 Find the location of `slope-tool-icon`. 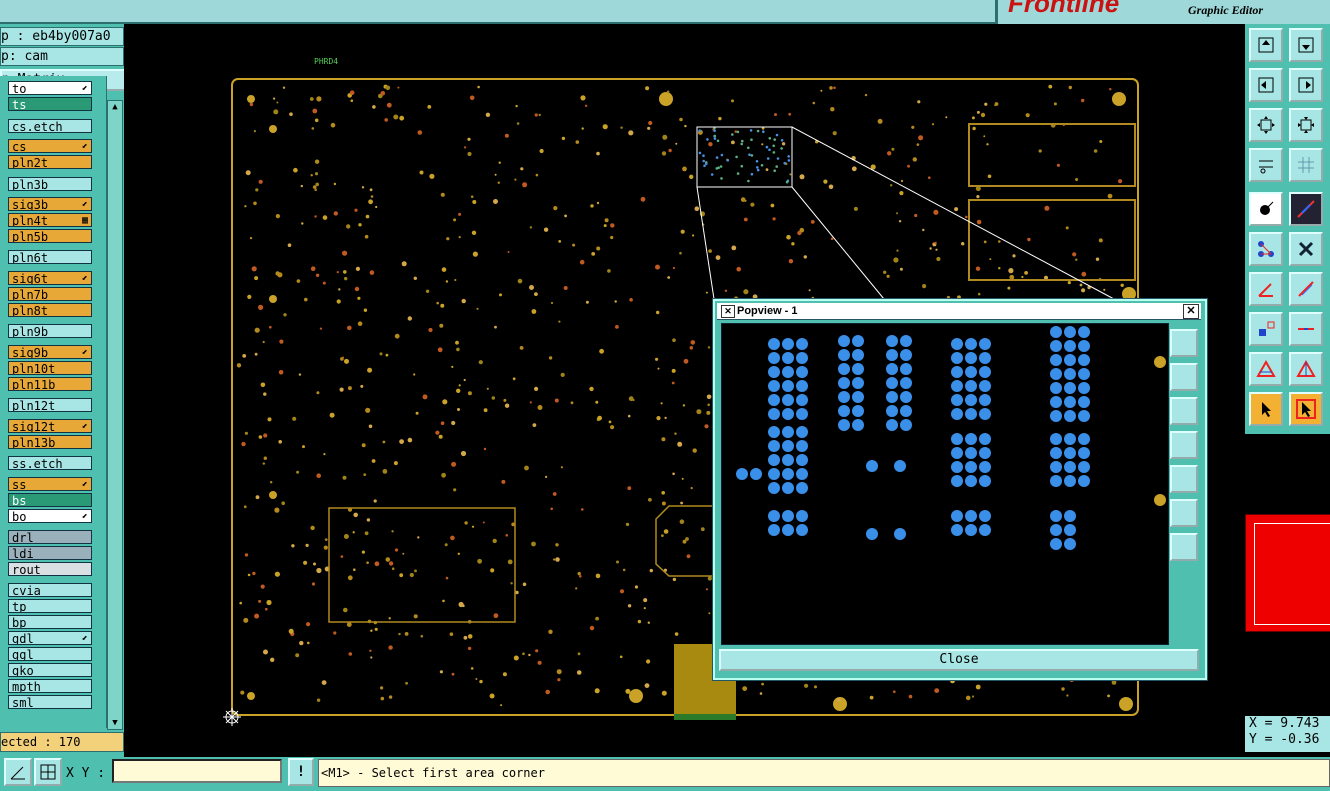

slope-tool-icon is located at coordinates (1306, 289).